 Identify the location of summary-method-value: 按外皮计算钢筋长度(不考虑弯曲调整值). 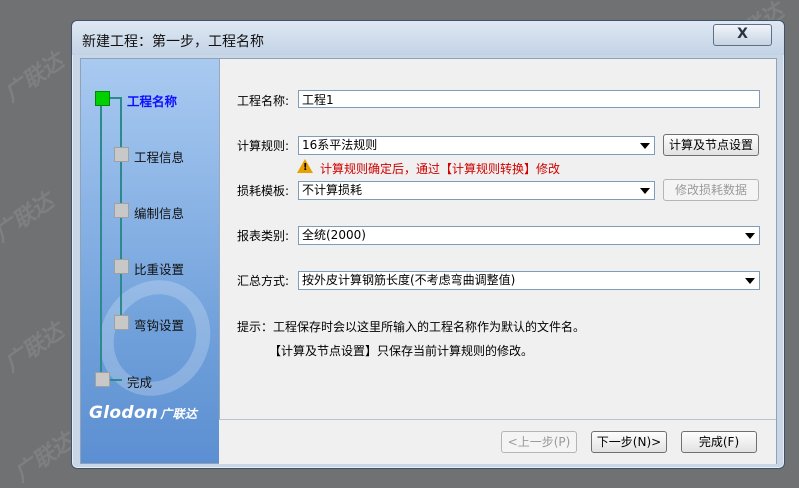
(409, 280).